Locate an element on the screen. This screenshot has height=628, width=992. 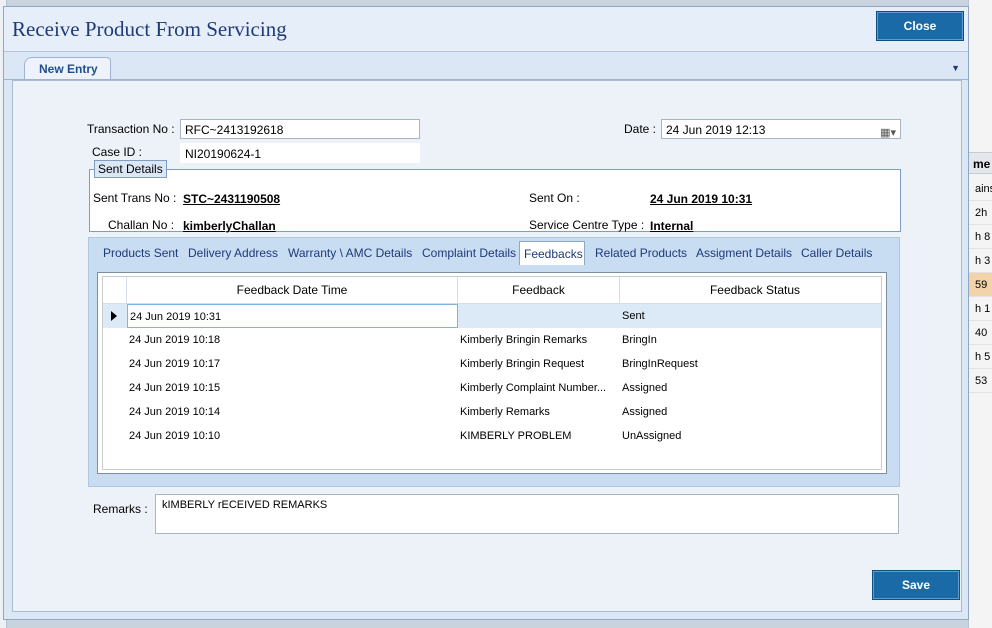
feedback-cell: KIMBERLY PROBLEM is located at coordinates (538, 436).